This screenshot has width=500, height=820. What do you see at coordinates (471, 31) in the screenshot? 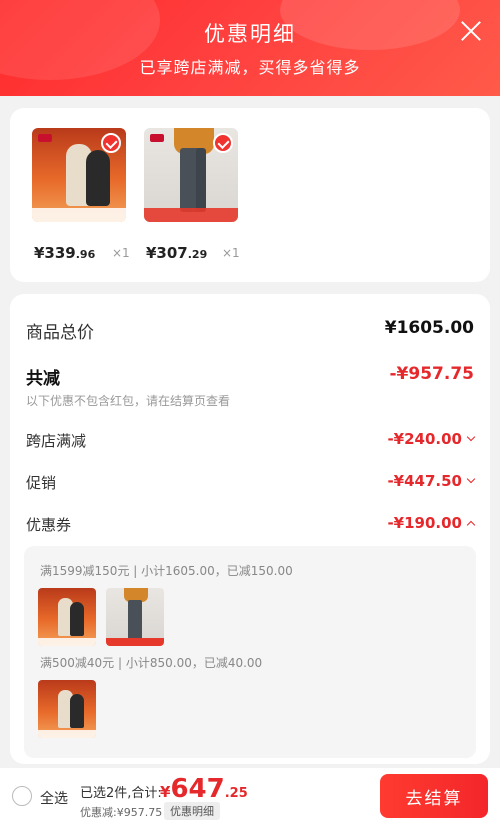
I see `close-icon` at bounding box center [471, 31].